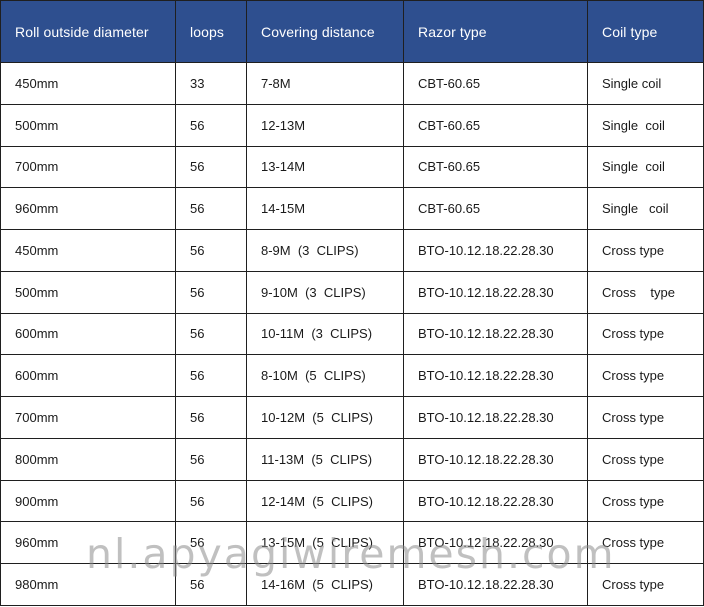 This screenshot has width=704, height=607. What do you see at coordinates (88, 501) in the screenshot?
I see `cell-diameter: 900mm` at bounding box center [88, 501].